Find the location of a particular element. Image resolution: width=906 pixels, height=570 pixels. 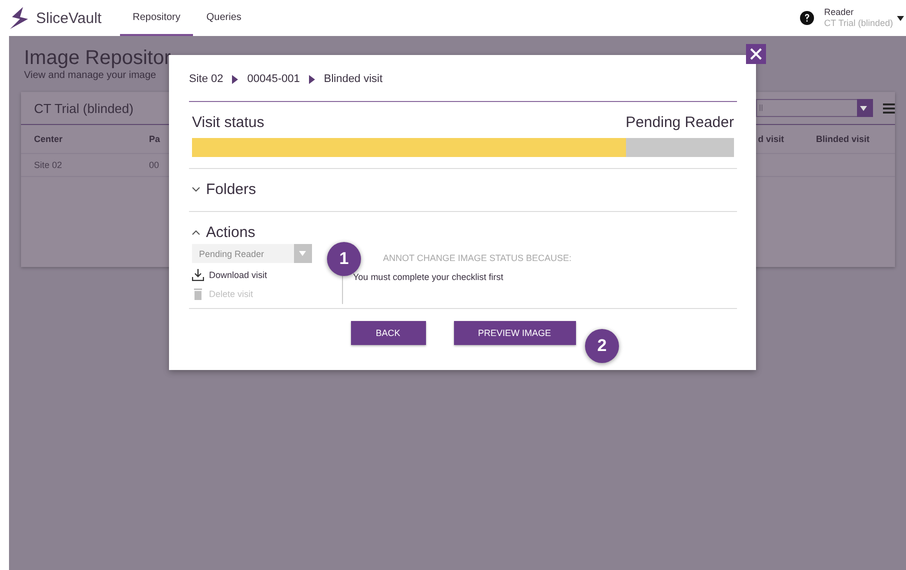

table-cell-text: Site 02 is located at coordinates (48, 165).